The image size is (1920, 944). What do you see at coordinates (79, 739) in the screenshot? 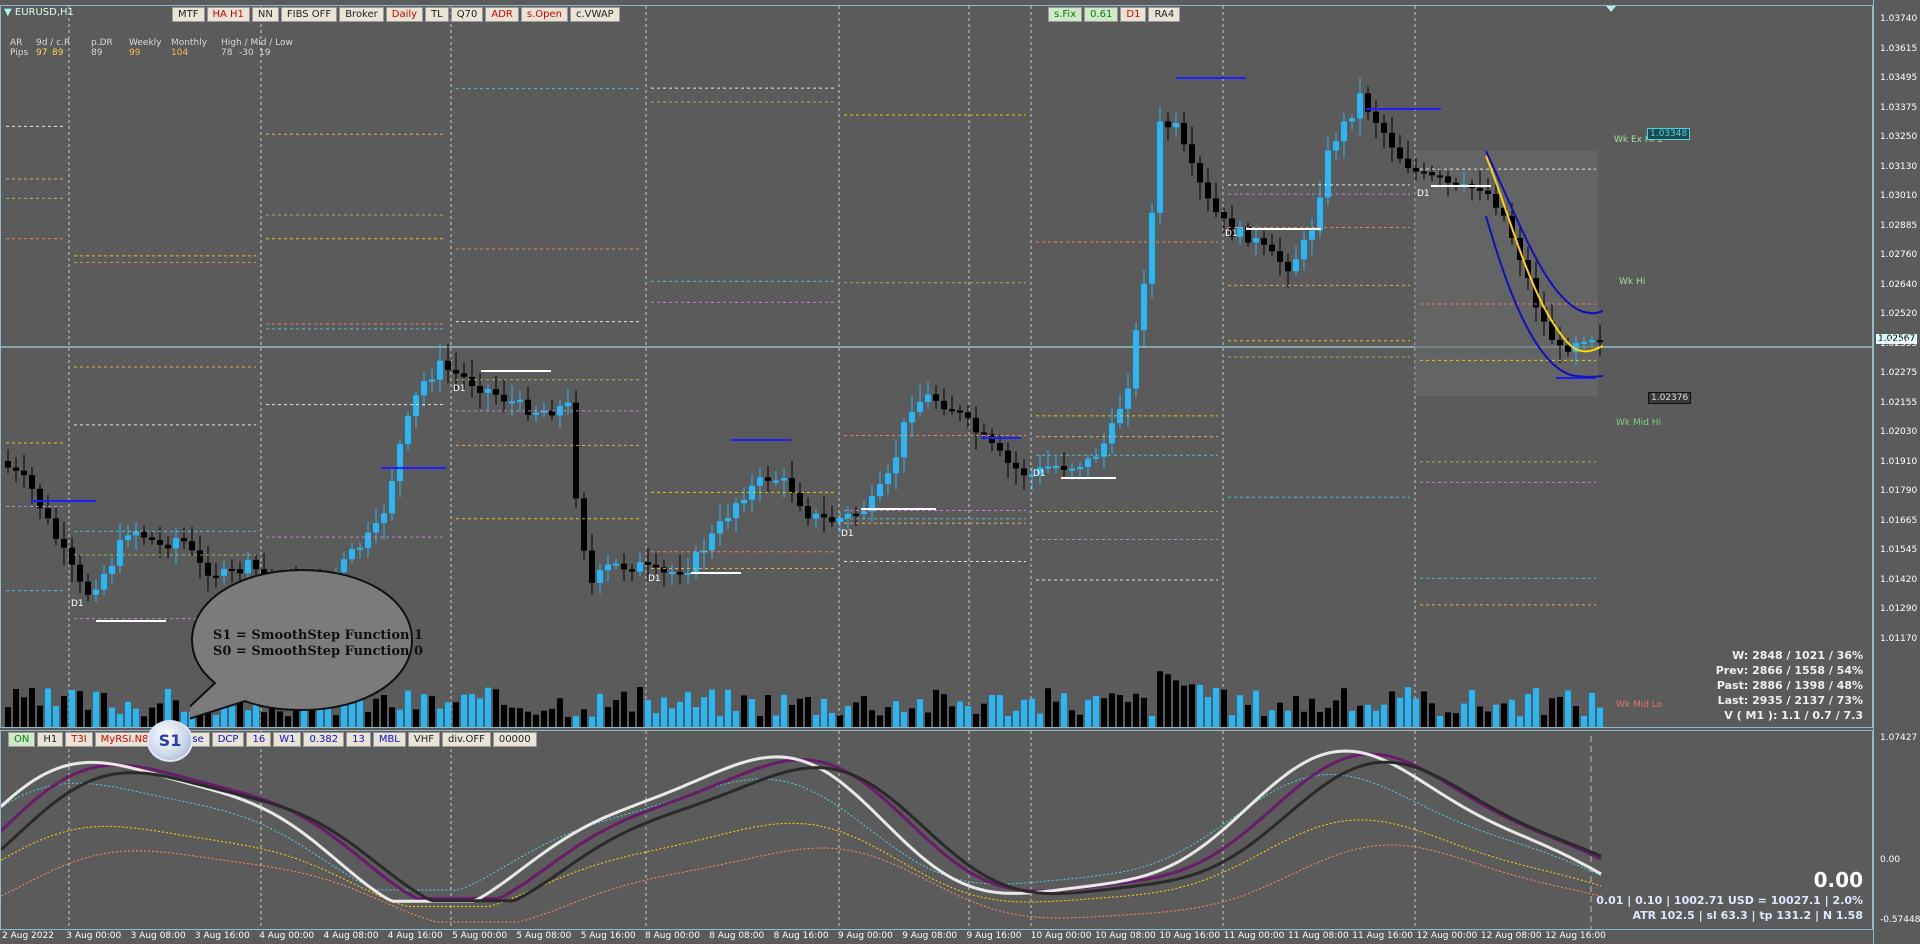
I see `toolbar-btn-t3i: T3I` at bounding box center [79, 739].